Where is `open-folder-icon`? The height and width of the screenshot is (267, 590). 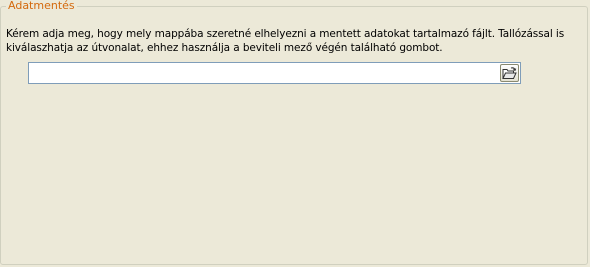 open-folder-icon is located at coordinates (509, 72).